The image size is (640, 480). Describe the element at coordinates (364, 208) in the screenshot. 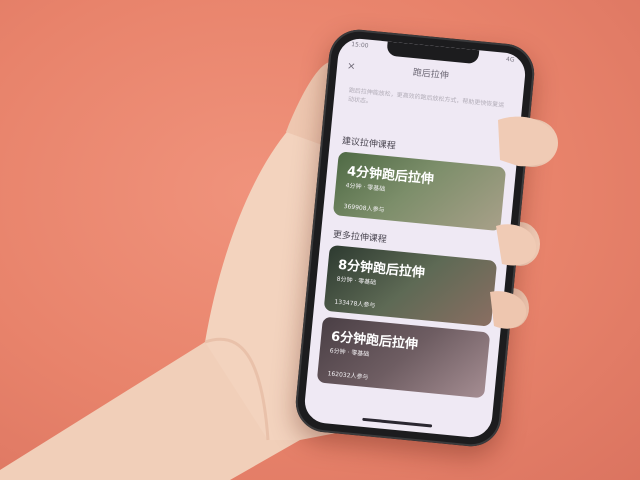

I see `course-participants: 369908人参与` at that location.